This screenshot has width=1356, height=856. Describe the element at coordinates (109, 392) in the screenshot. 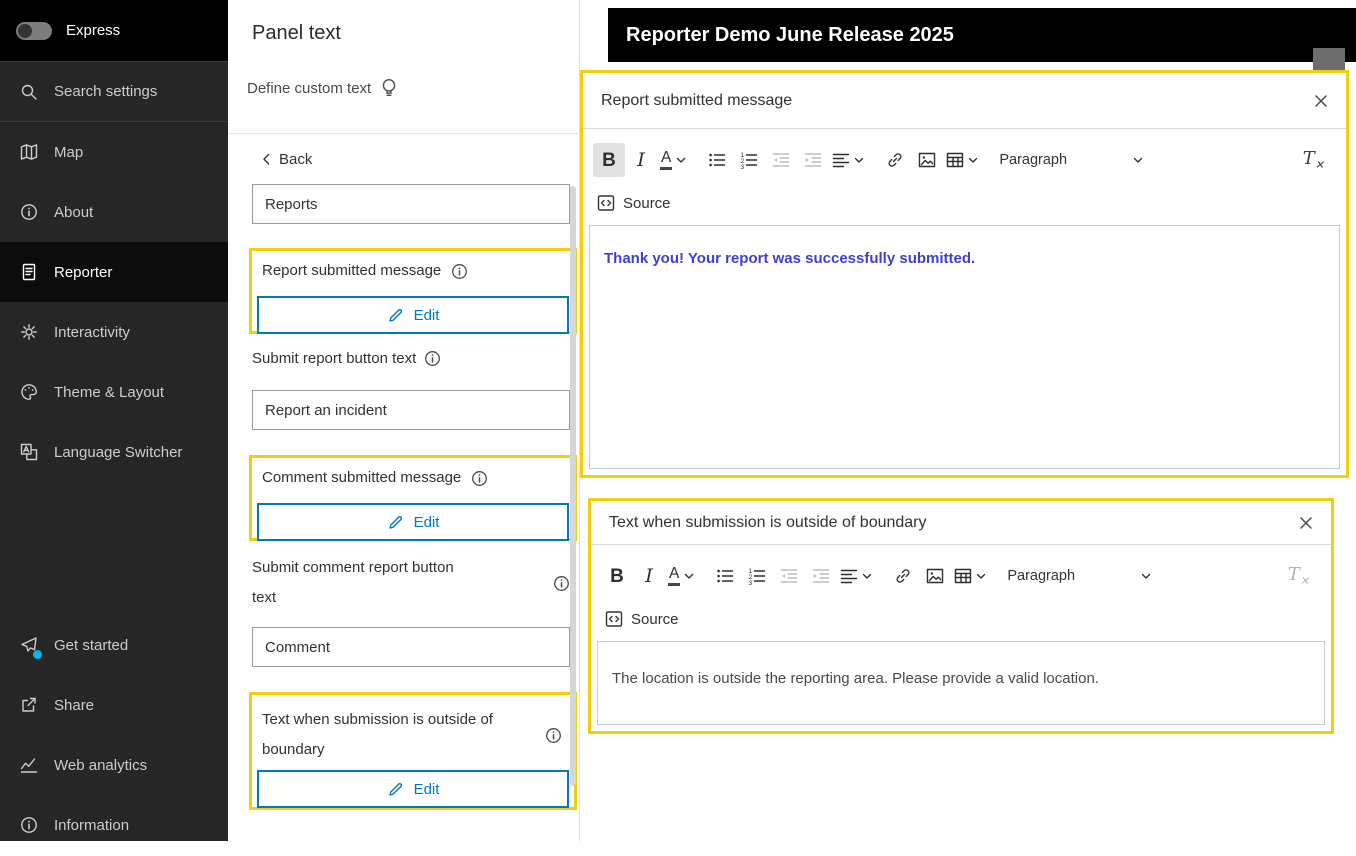

I see `sidebar-item-label: Theme & Layout` at that location.